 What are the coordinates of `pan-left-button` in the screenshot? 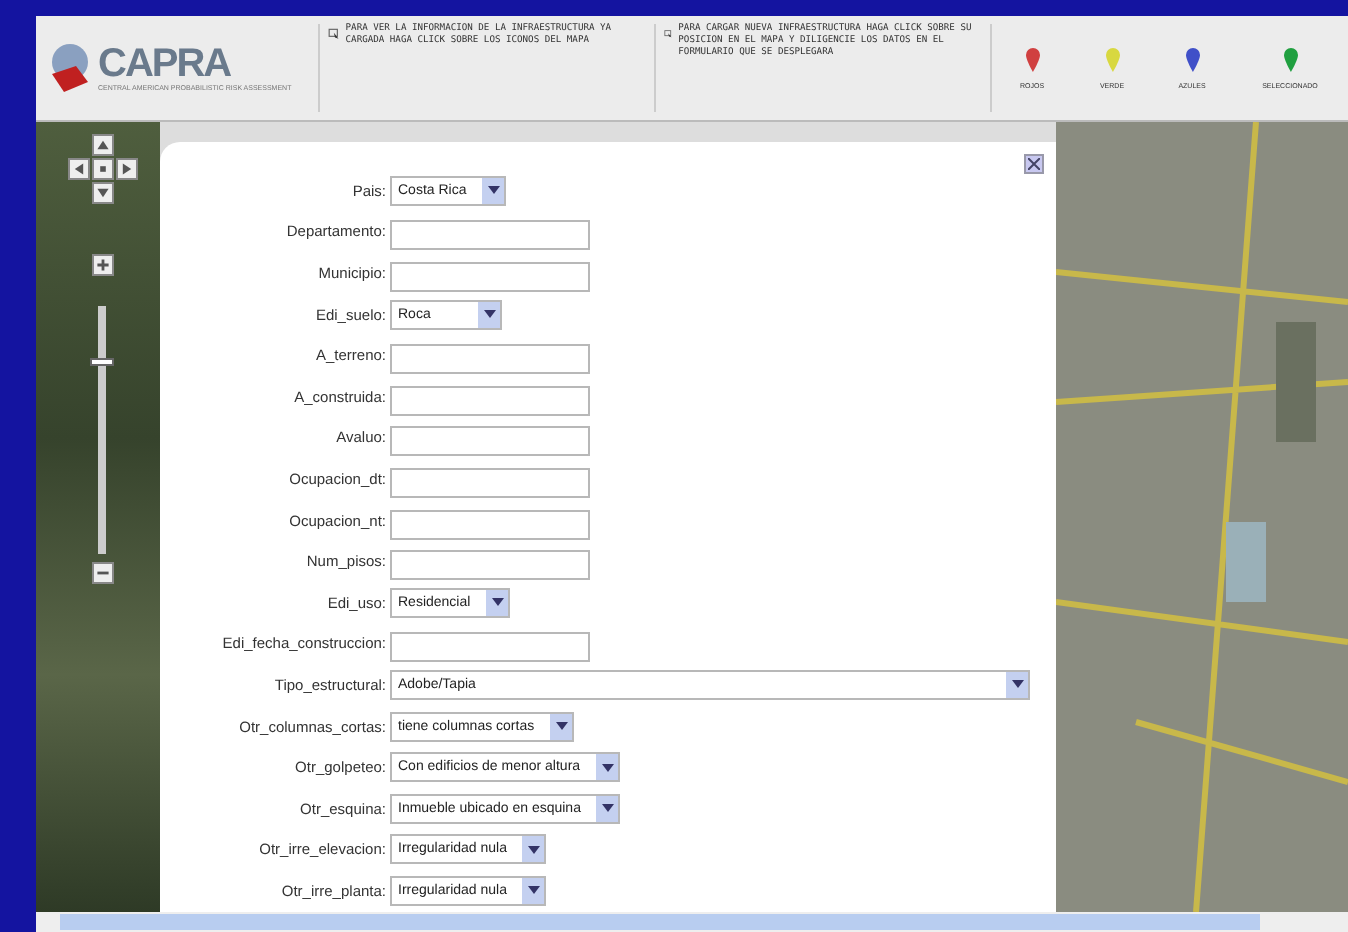 It's located at (79, 169).